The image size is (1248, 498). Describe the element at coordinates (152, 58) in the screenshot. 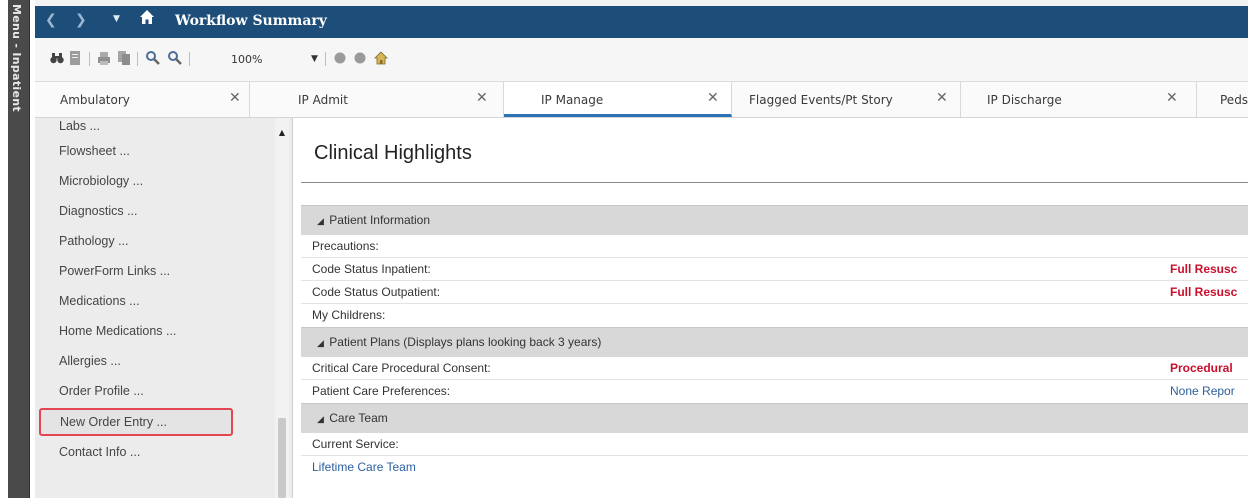

I see `zoom-in-icon` at that location.